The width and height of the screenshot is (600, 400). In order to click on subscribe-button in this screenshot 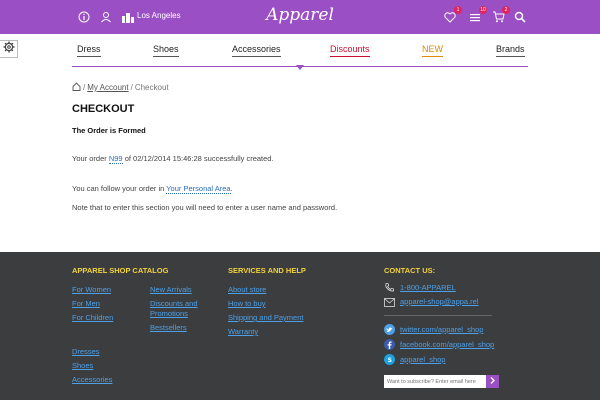, I will do `click(492, 381)`.